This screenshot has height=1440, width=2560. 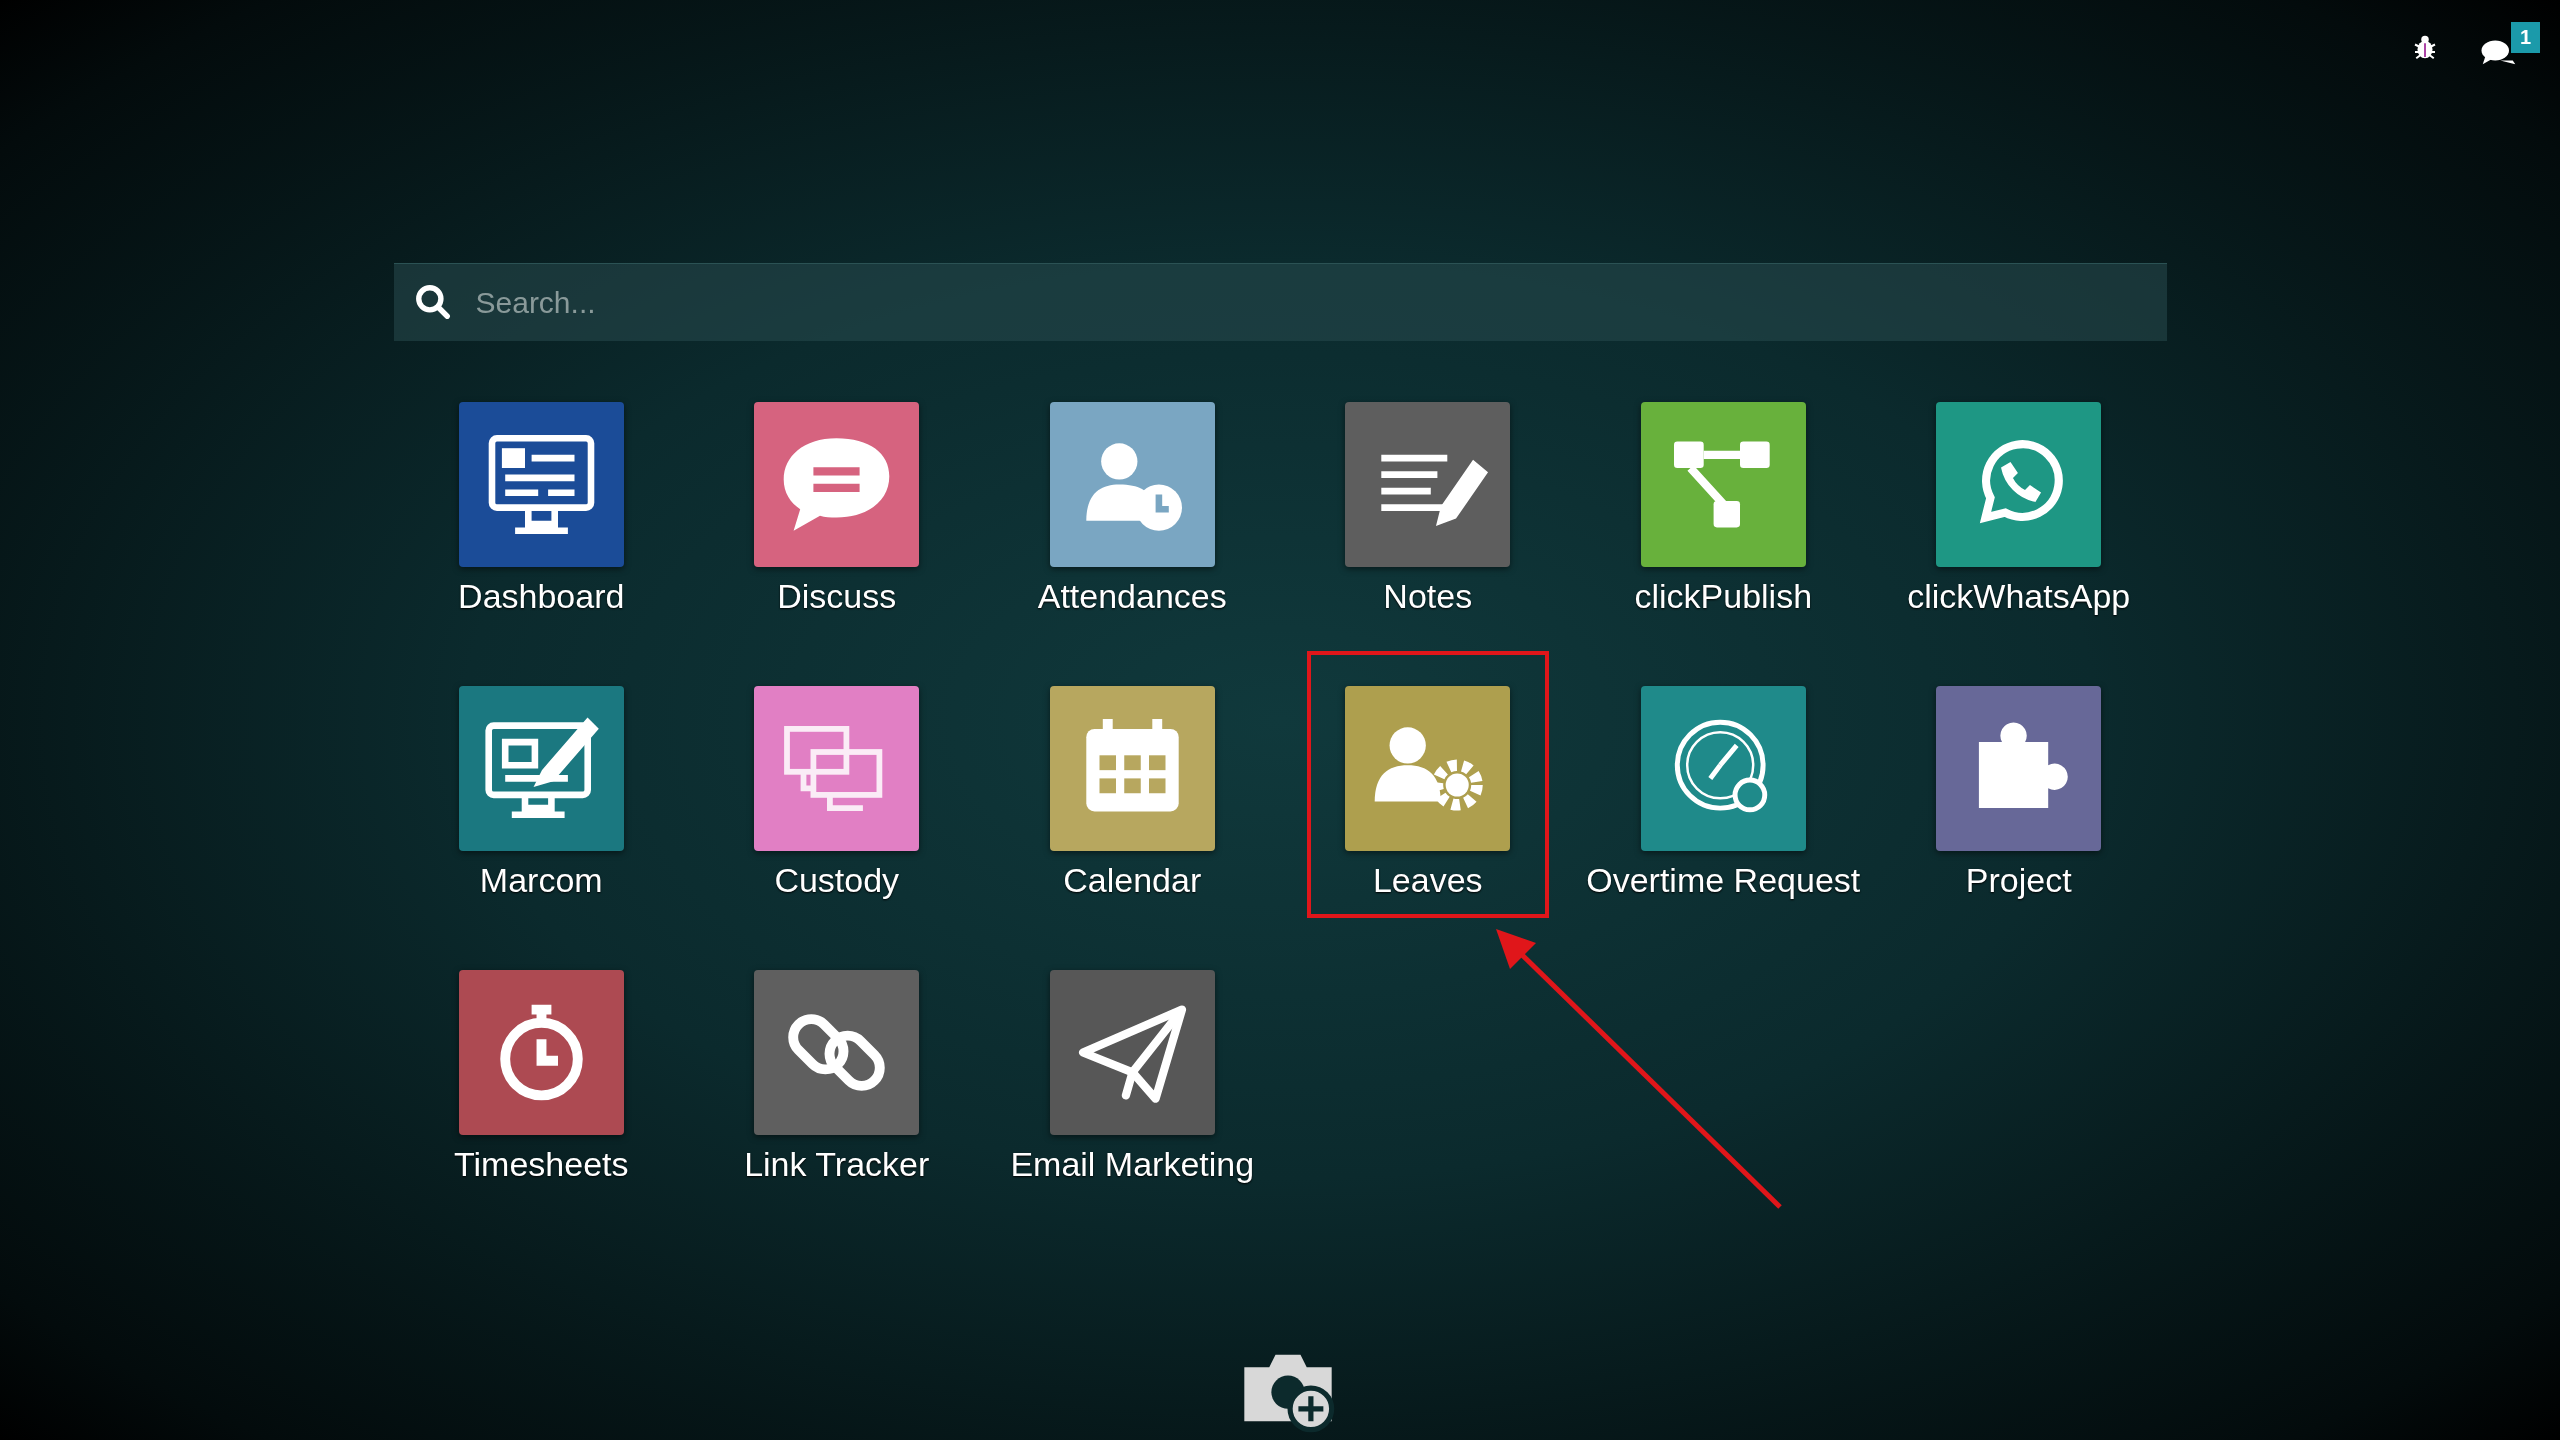 What do you see at coordinates (432, 302) in the screenshot?
I see `search-icon` at bounding box center [432, 302].